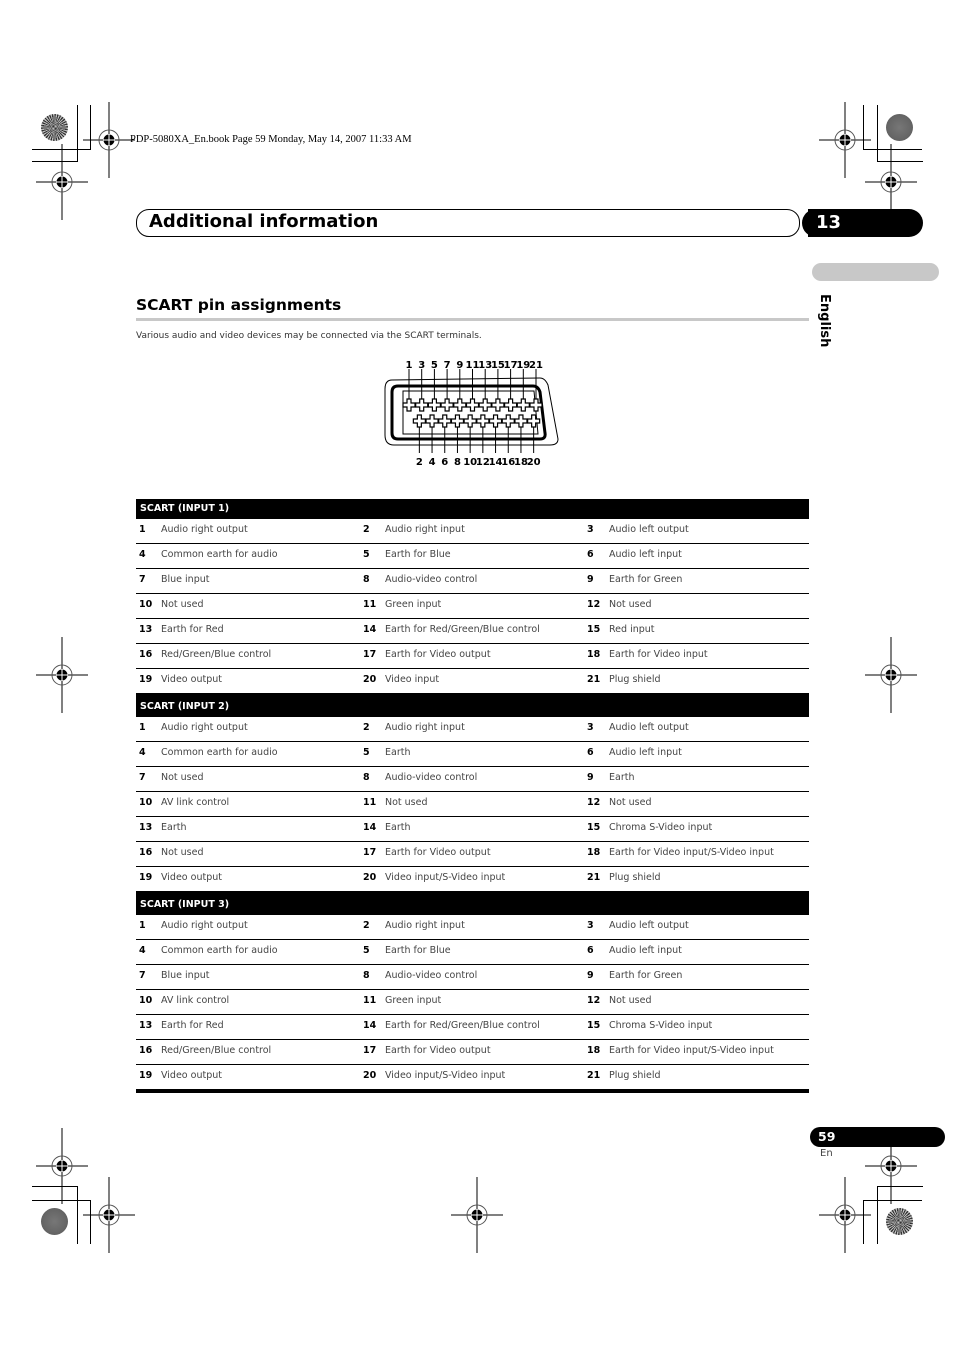  I want to click on pin-number: 1, so click(142, 529).